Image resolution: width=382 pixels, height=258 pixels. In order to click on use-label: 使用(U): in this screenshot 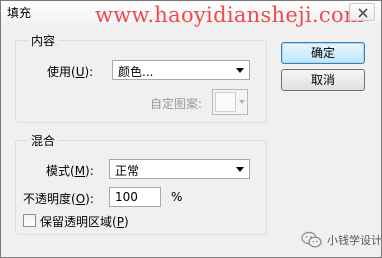, I will do `click(70, 71)`.